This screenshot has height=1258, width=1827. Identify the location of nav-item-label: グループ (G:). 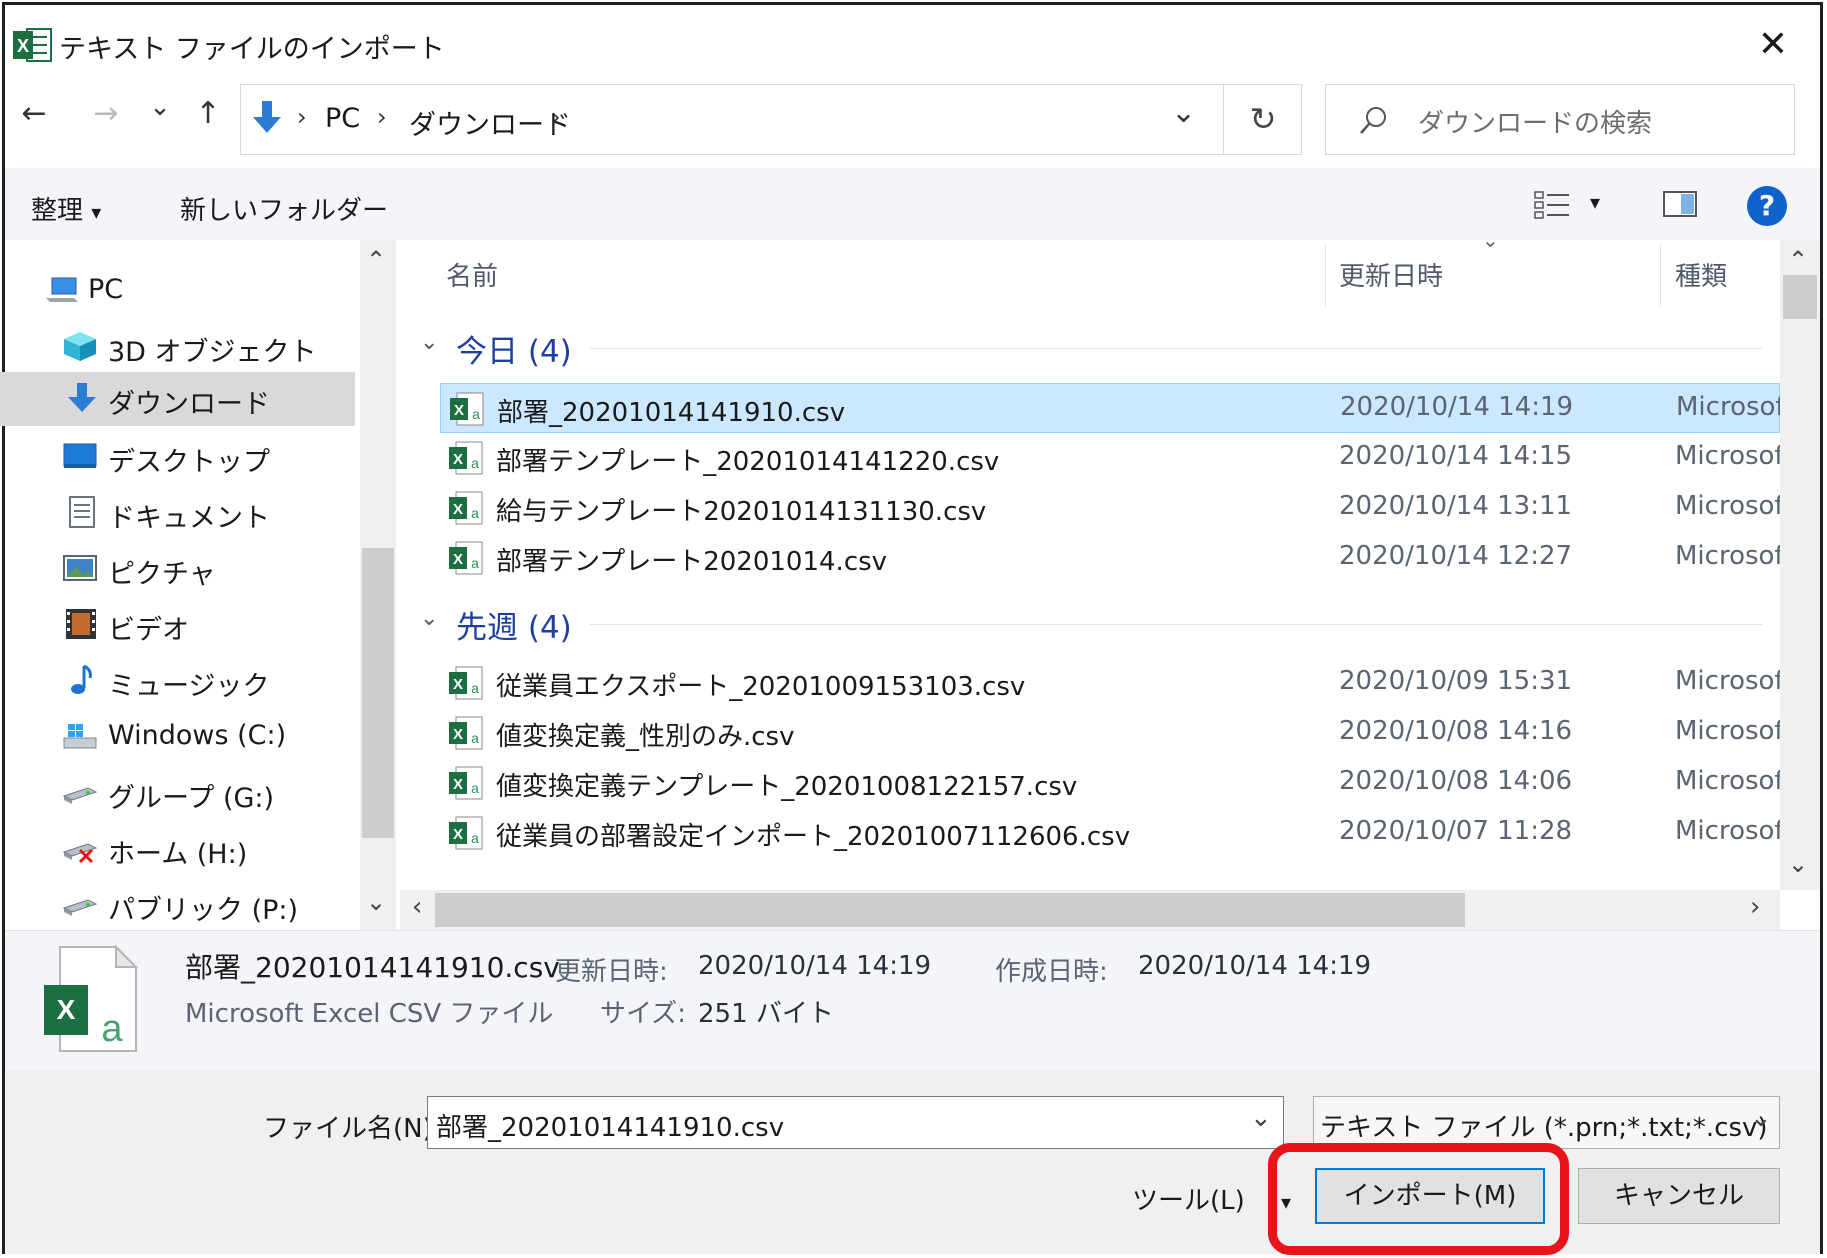
(191, 798).